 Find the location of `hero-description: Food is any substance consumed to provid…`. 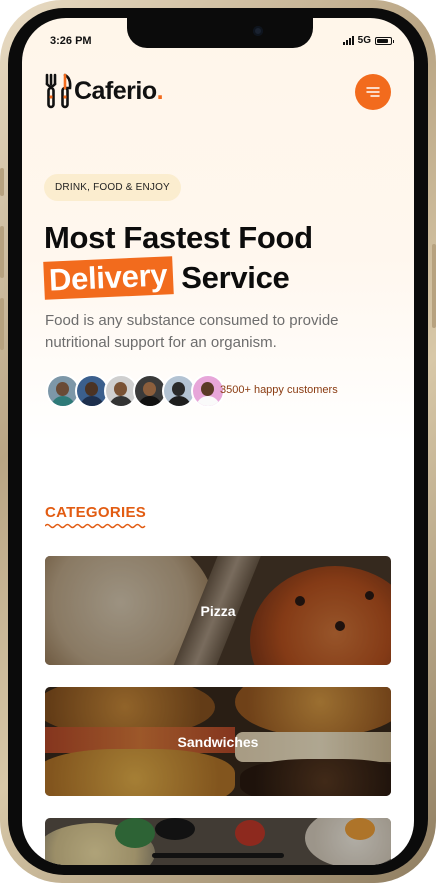

hero-description: Food is any substance consumed to provid… is located at coordinates (192, 331).